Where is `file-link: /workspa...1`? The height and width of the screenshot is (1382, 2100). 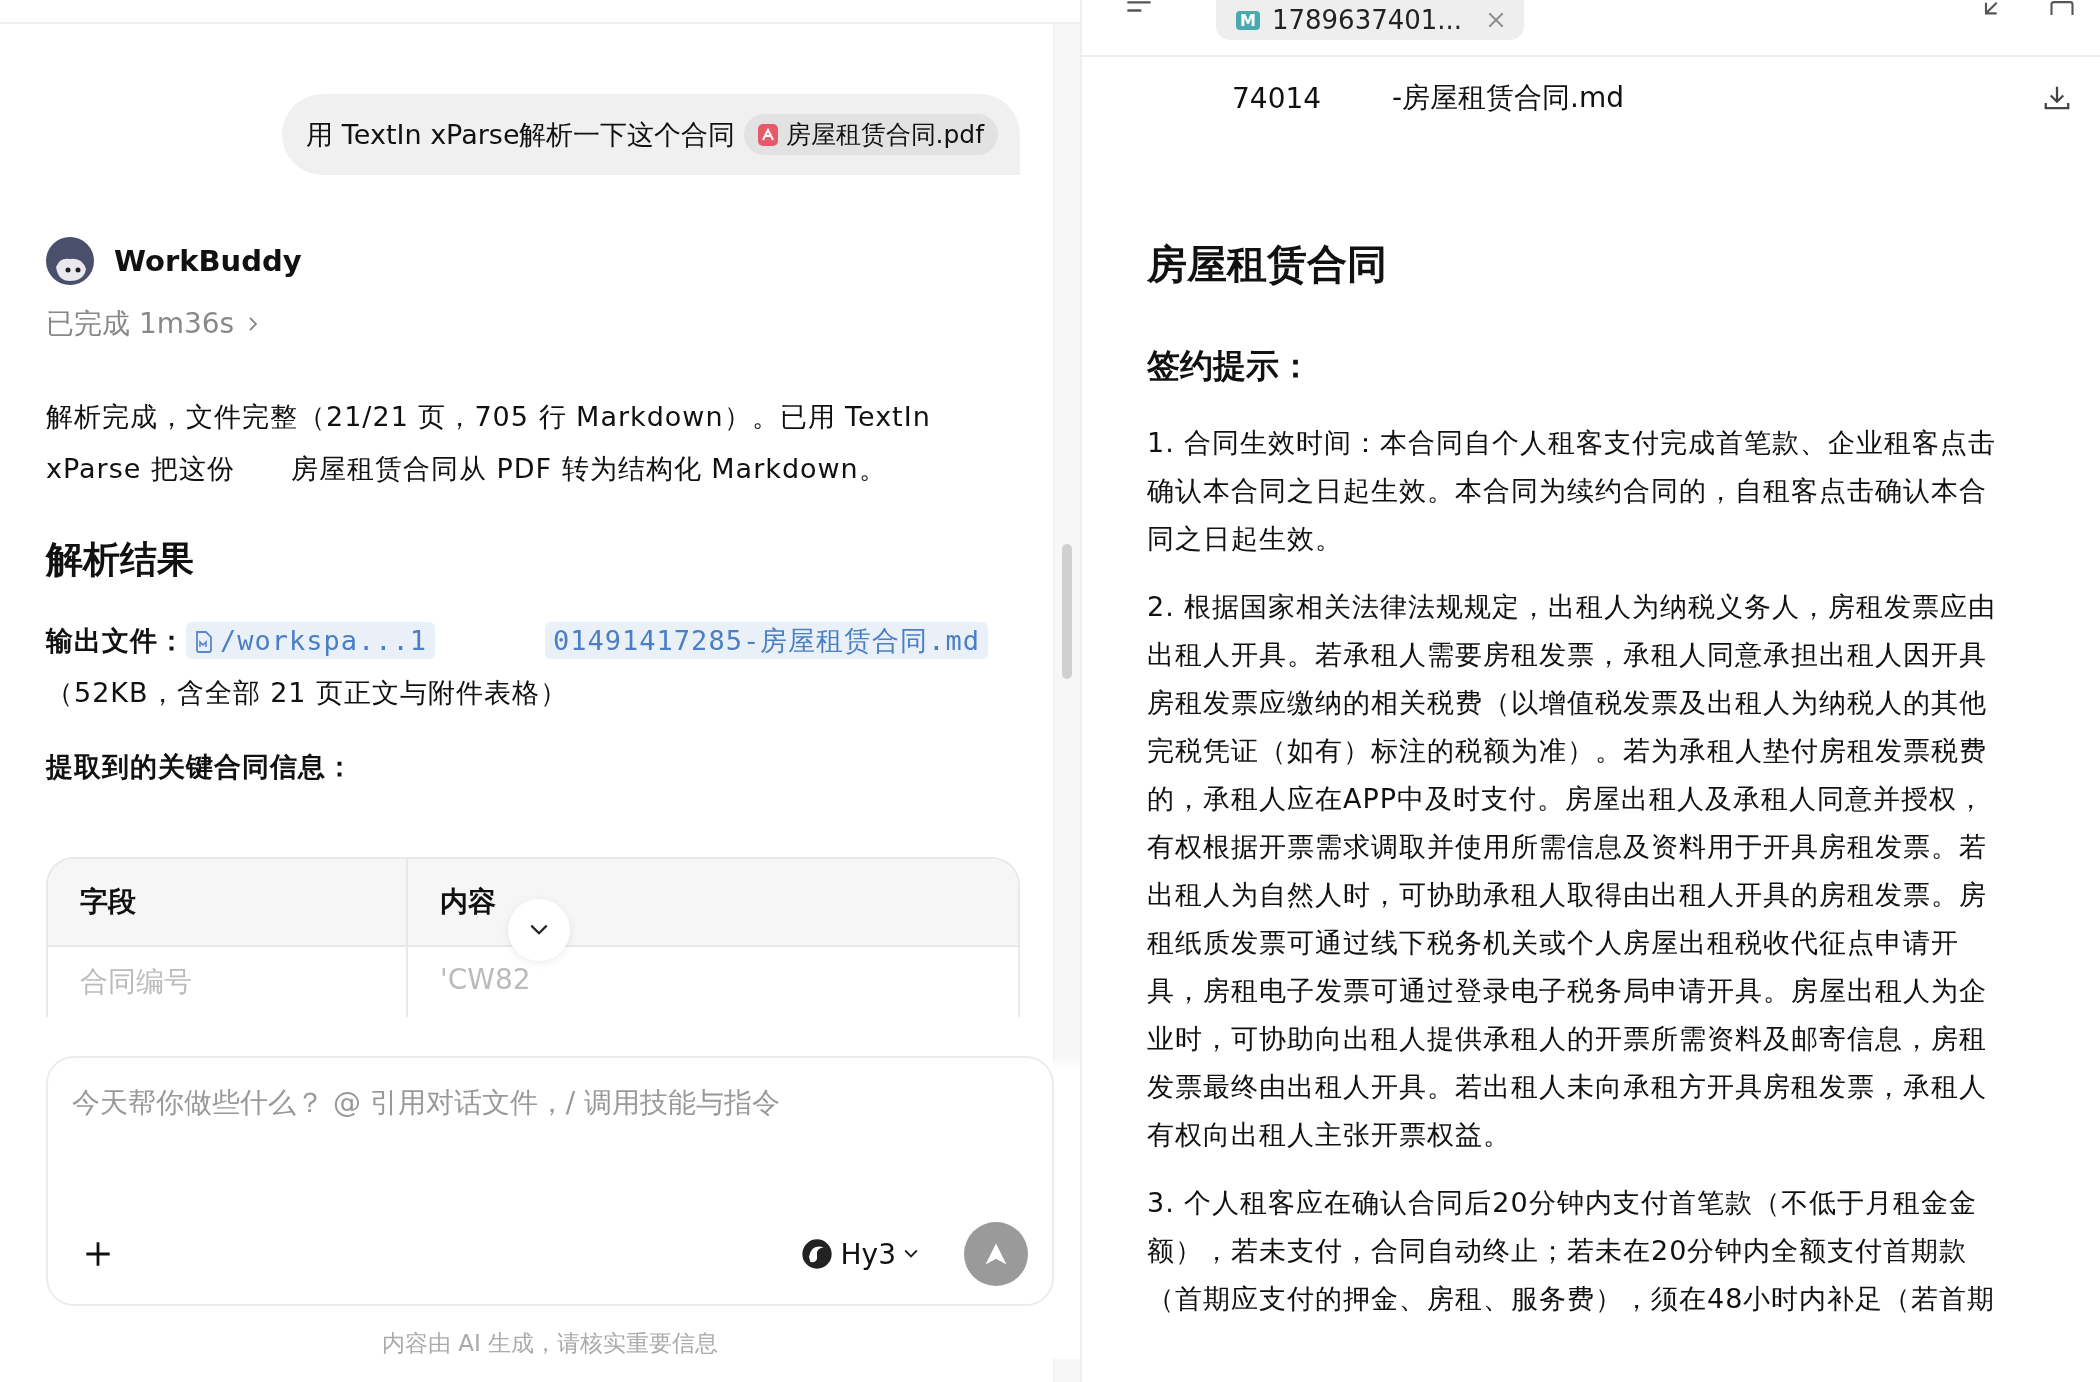 file-link: /workspa...1 is located at coordinates (311, 640).